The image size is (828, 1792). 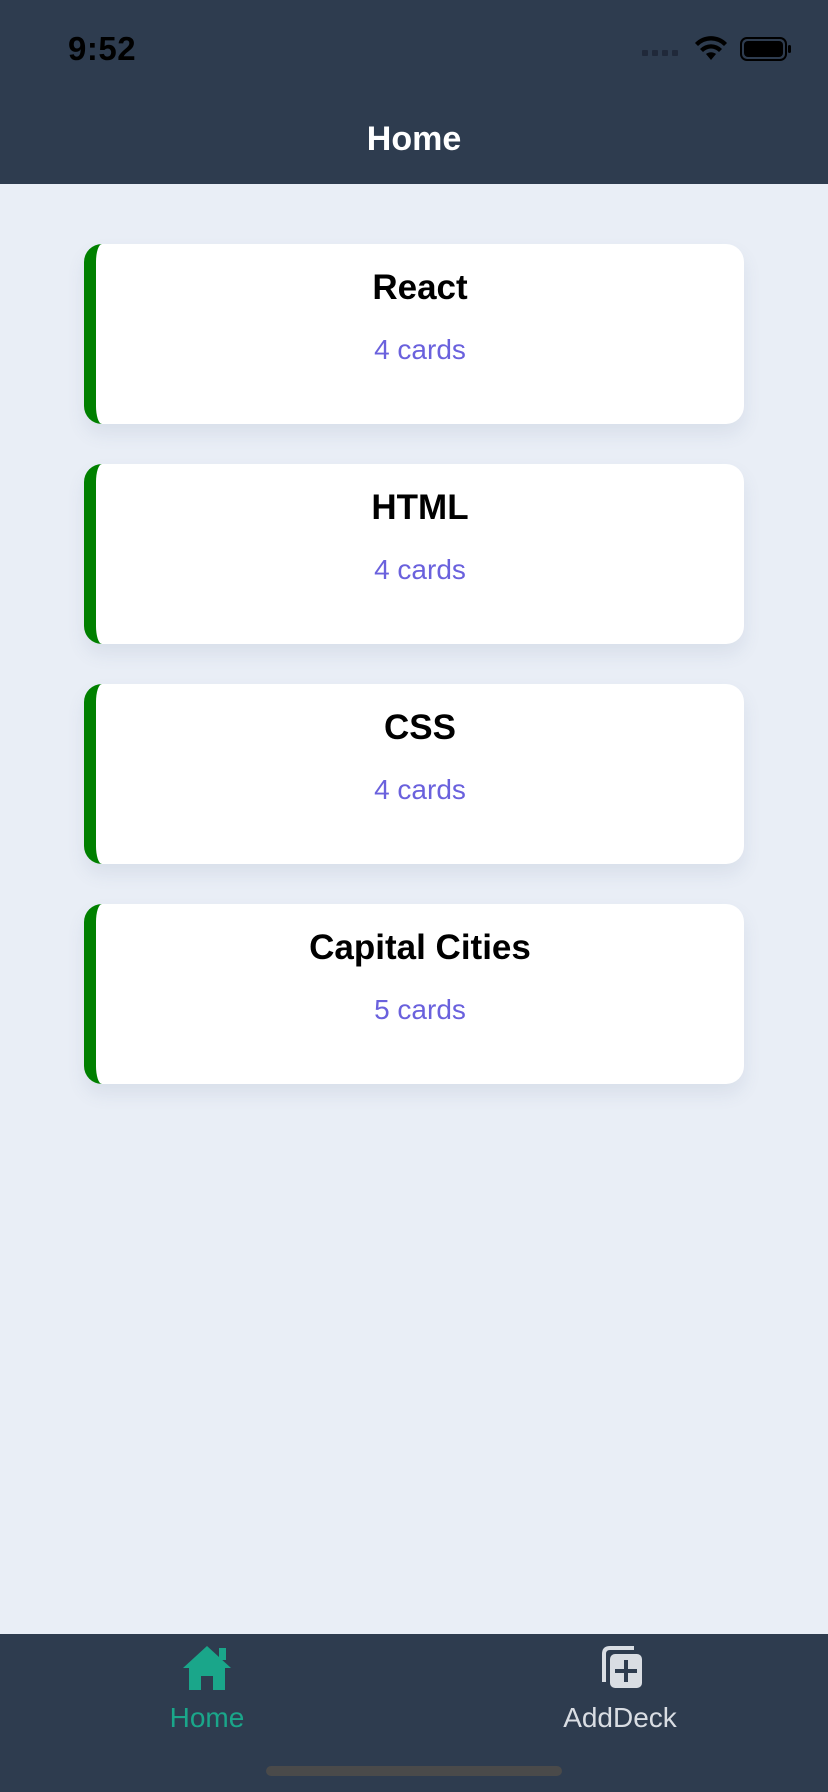 I want to click on deck-card-capital-cities: Capital Cities 5 cards, so click(x=414, y=994).